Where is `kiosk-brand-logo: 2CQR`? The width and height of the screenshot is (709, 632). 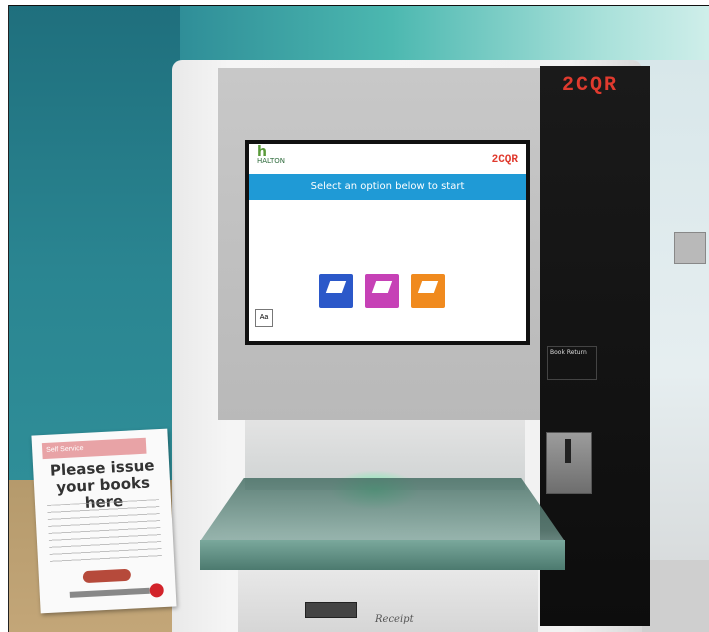 kiosk-brand-logo: 2CQR is located at coordinates (590, 85).